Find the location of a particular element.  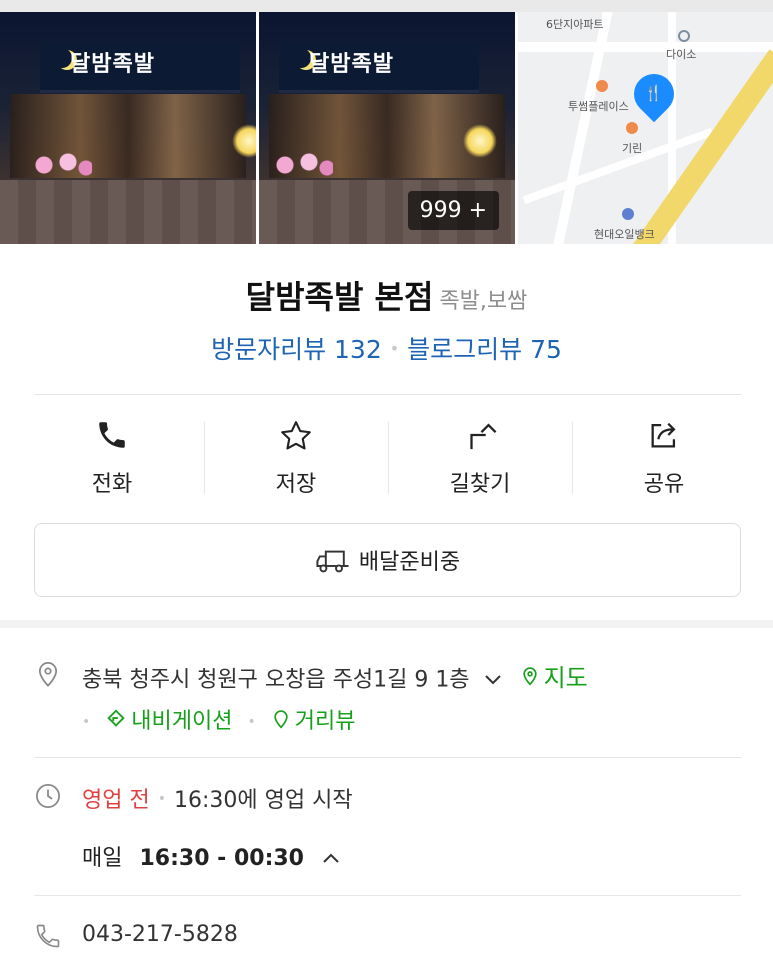

address-sub-links: • 내비게이션 • 거리뷰 is located at coordinates (218, 719).